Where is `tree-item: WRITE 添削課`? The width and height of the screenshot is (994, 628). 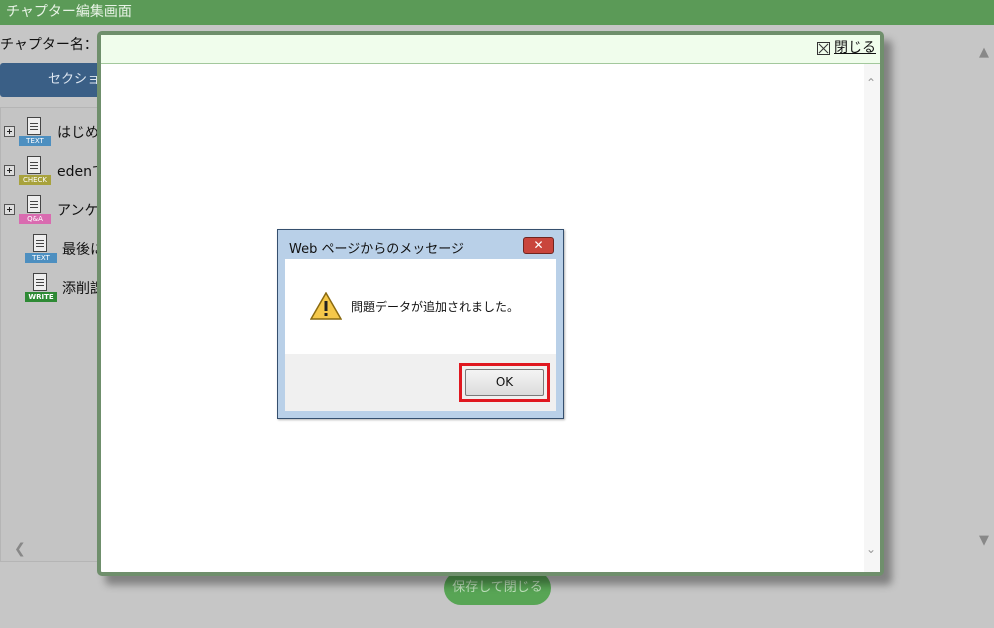
tree-item: WRITE 添削課 is located at coordinates (55, 286).